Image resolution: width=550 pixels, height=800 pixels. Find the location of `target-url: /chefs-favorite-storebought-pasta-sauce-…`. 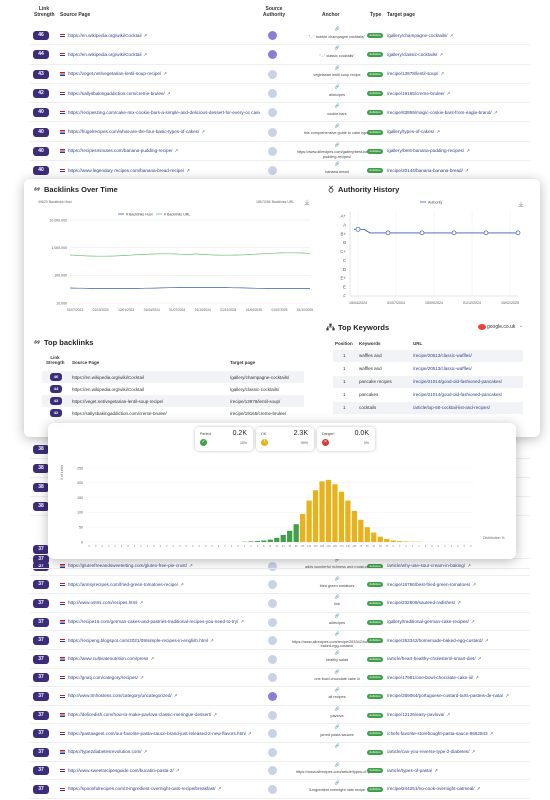

target-url: /chefs-favorite-storebought-pasta-sauce-… is located at coordinates (437, 733).